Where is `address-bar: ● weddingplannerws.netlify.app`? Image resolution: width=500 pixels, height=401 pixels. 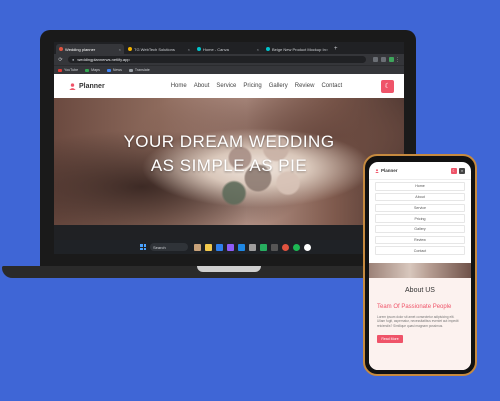
address-bar: ● weddingplannerws.netlify.app is located at coordinates (217, 59).